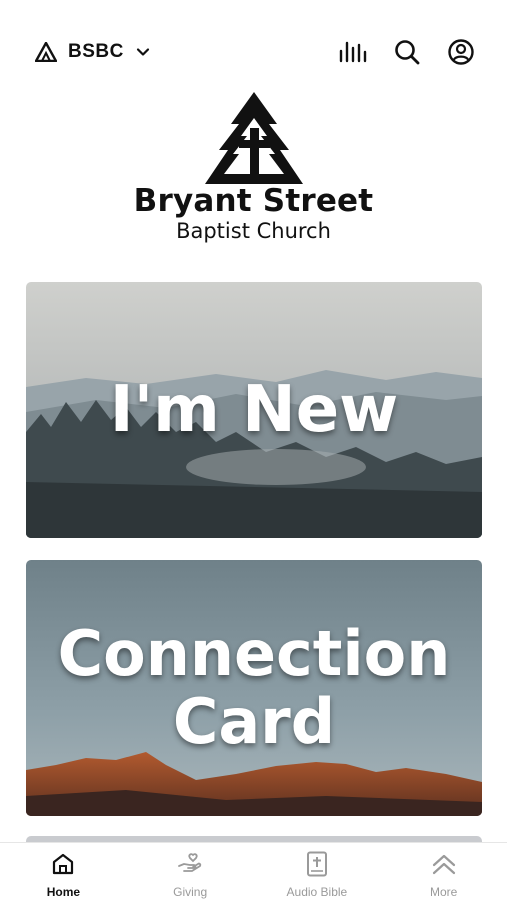  What do you see at coordinates (443, 892) in the screenshot?
I see `nav-more-label: More` at bounding box center [443, 892].